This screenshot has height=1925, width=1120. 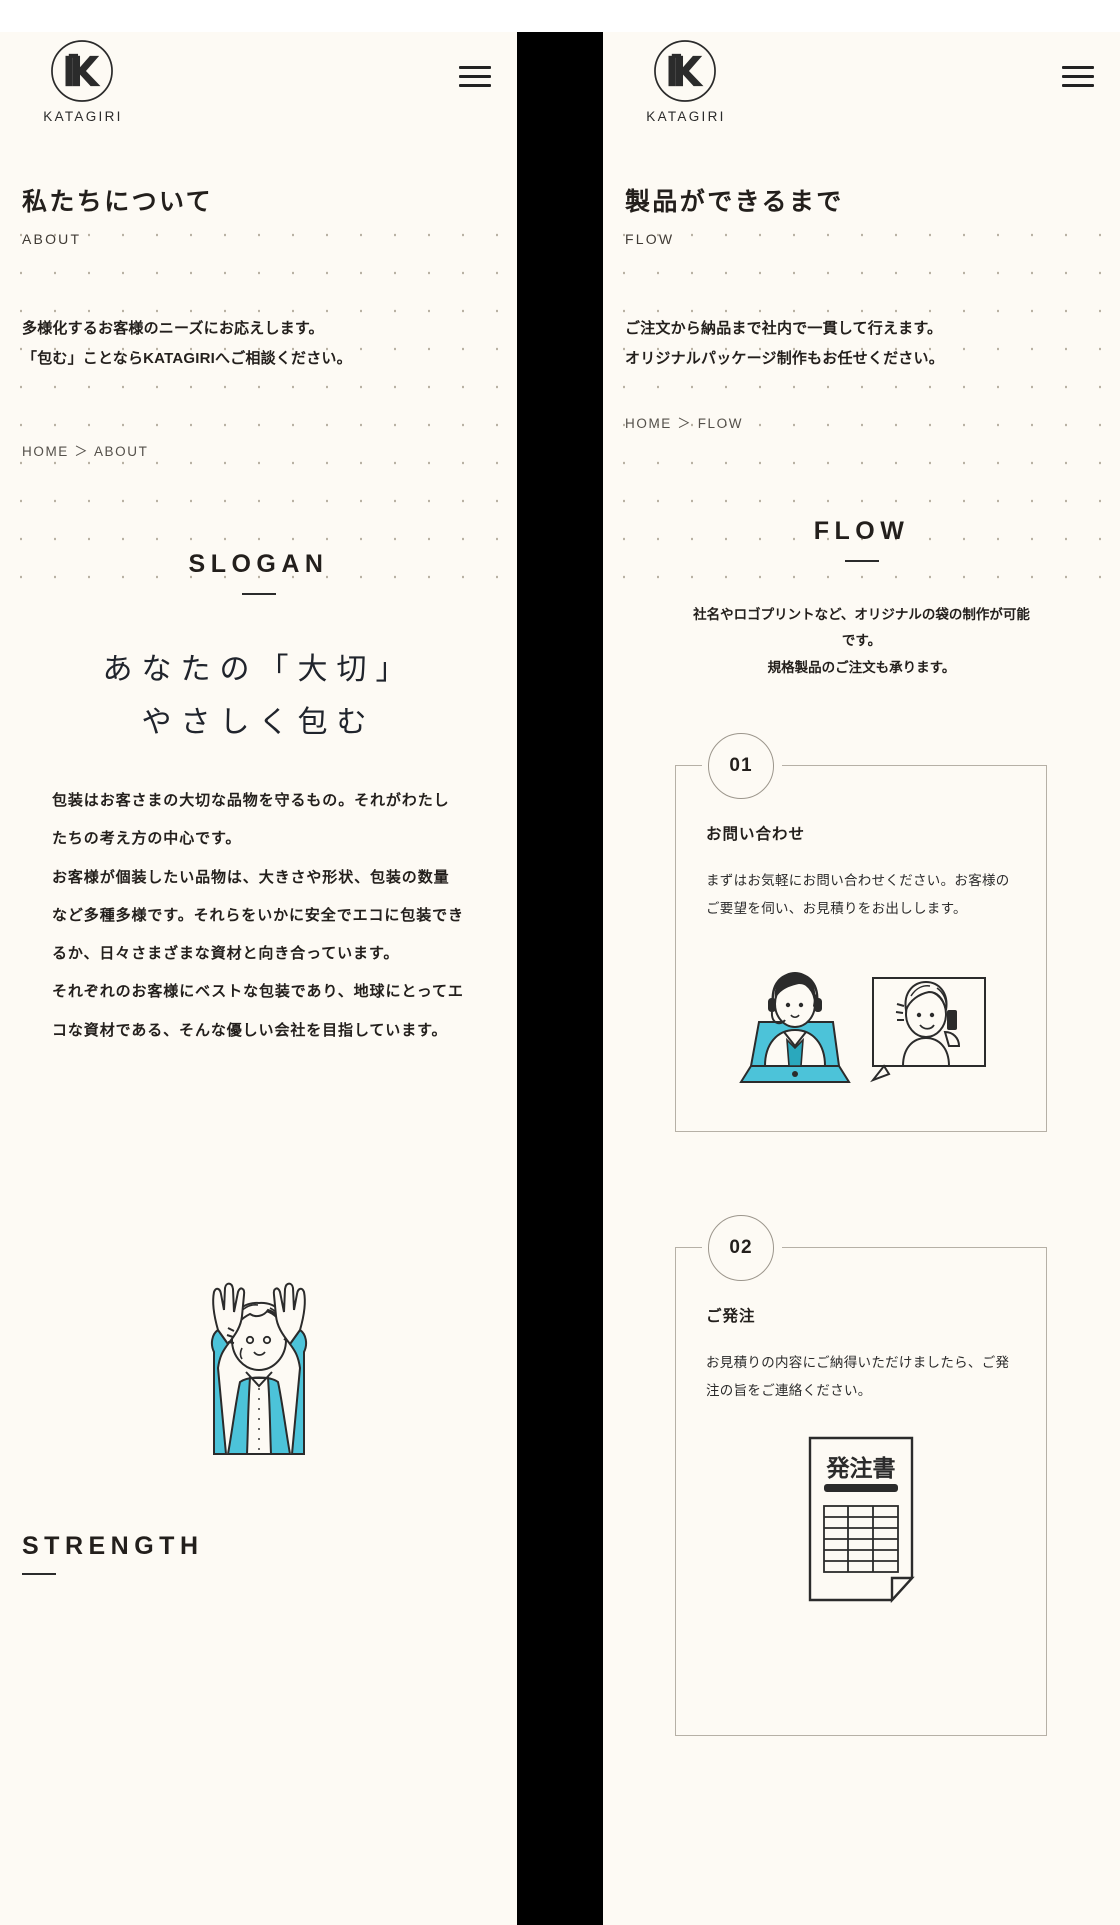 What do you see at coordinates (560, 16) in the screenshot?
I see `top-white-strip` at bounding box center [560, 16].